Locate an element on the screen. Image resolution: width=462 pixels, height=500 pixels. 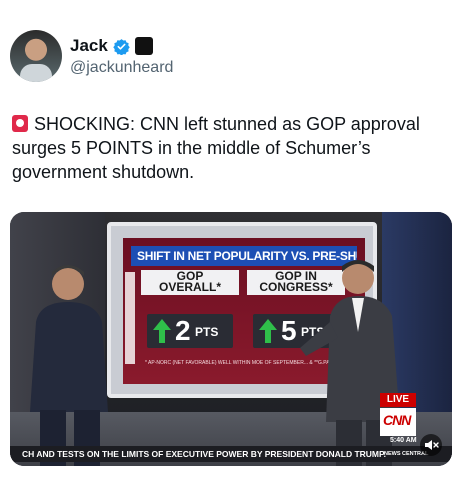
anchor-figure-left is located at coordinates (69, 365).